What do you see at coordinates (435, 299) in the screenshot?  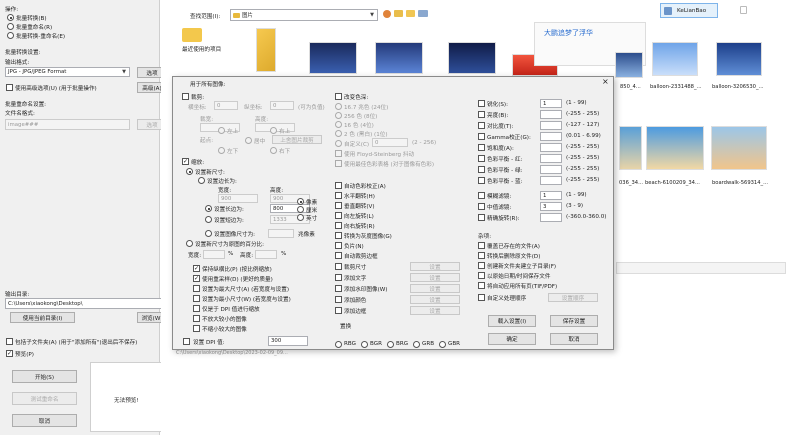 I see `add-color-settings-button: 设置` at bounding box center [435, 299].